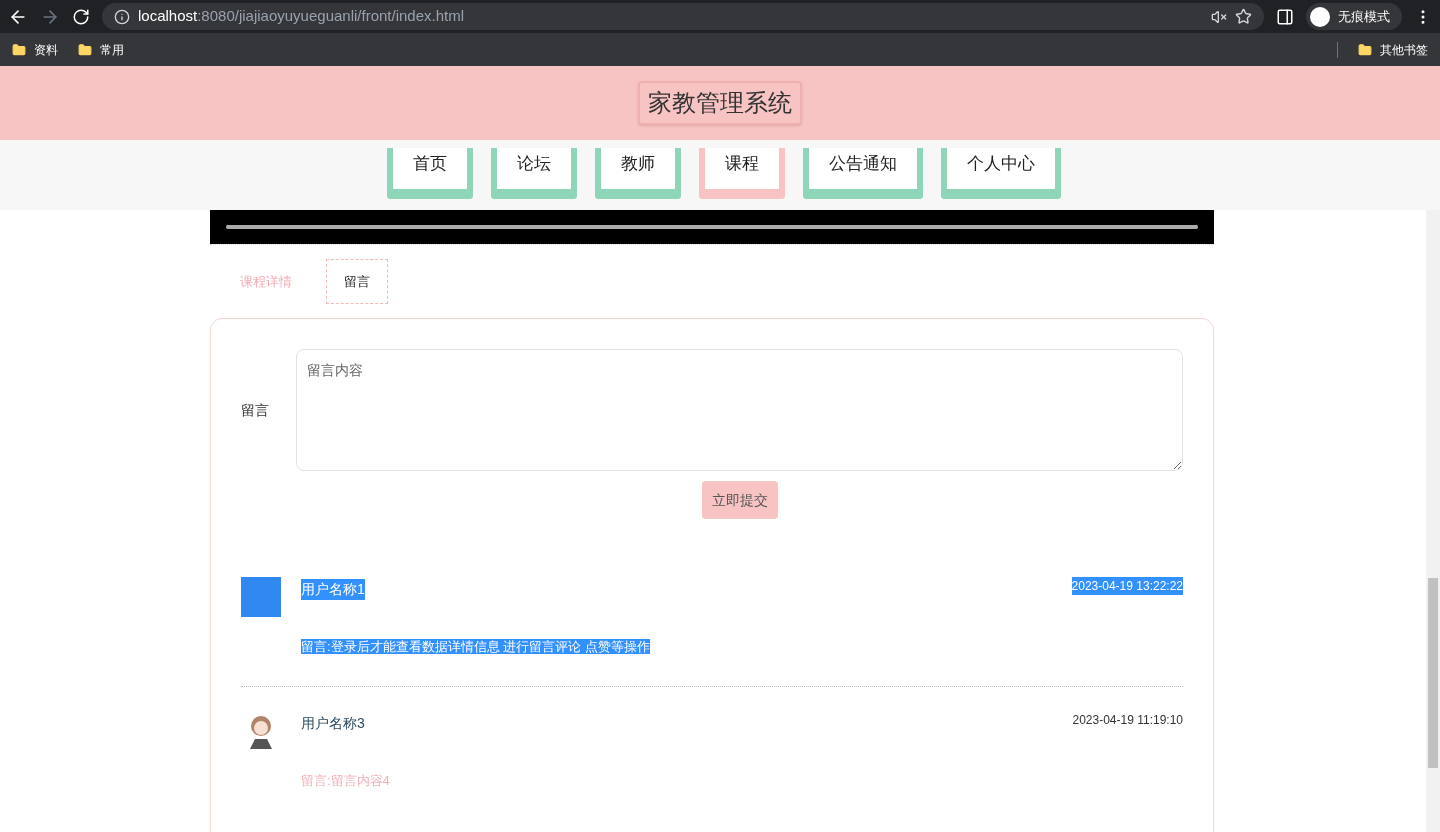  What do you see at coordinates (333, 589) in the screenshot?
I see `comment-user: 用户名称1` at bounding box center [333, 589].